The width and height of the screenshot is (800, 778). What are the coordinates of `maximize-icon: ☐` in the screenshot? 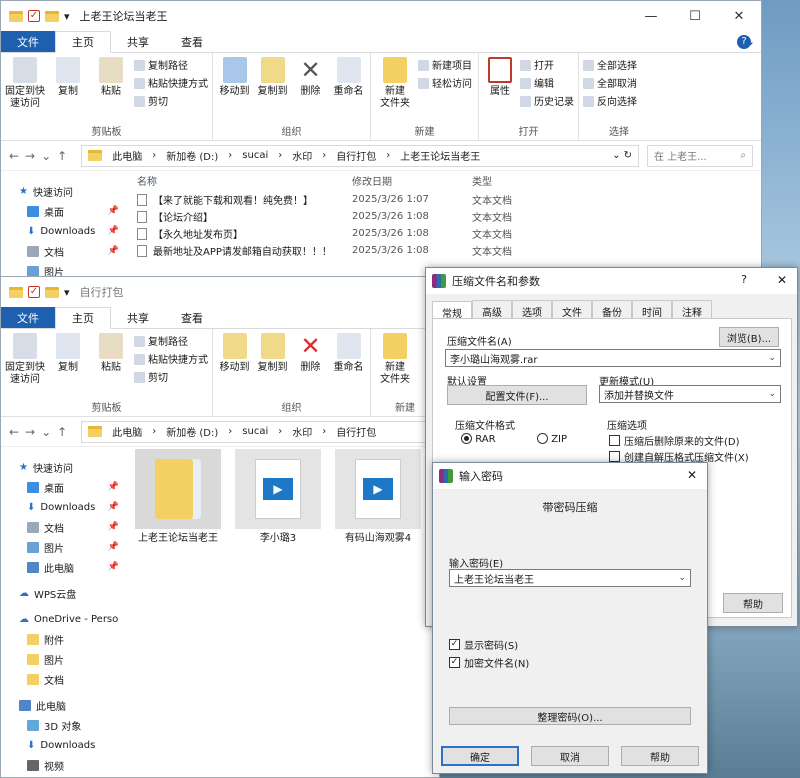 It's located at (695, 16).